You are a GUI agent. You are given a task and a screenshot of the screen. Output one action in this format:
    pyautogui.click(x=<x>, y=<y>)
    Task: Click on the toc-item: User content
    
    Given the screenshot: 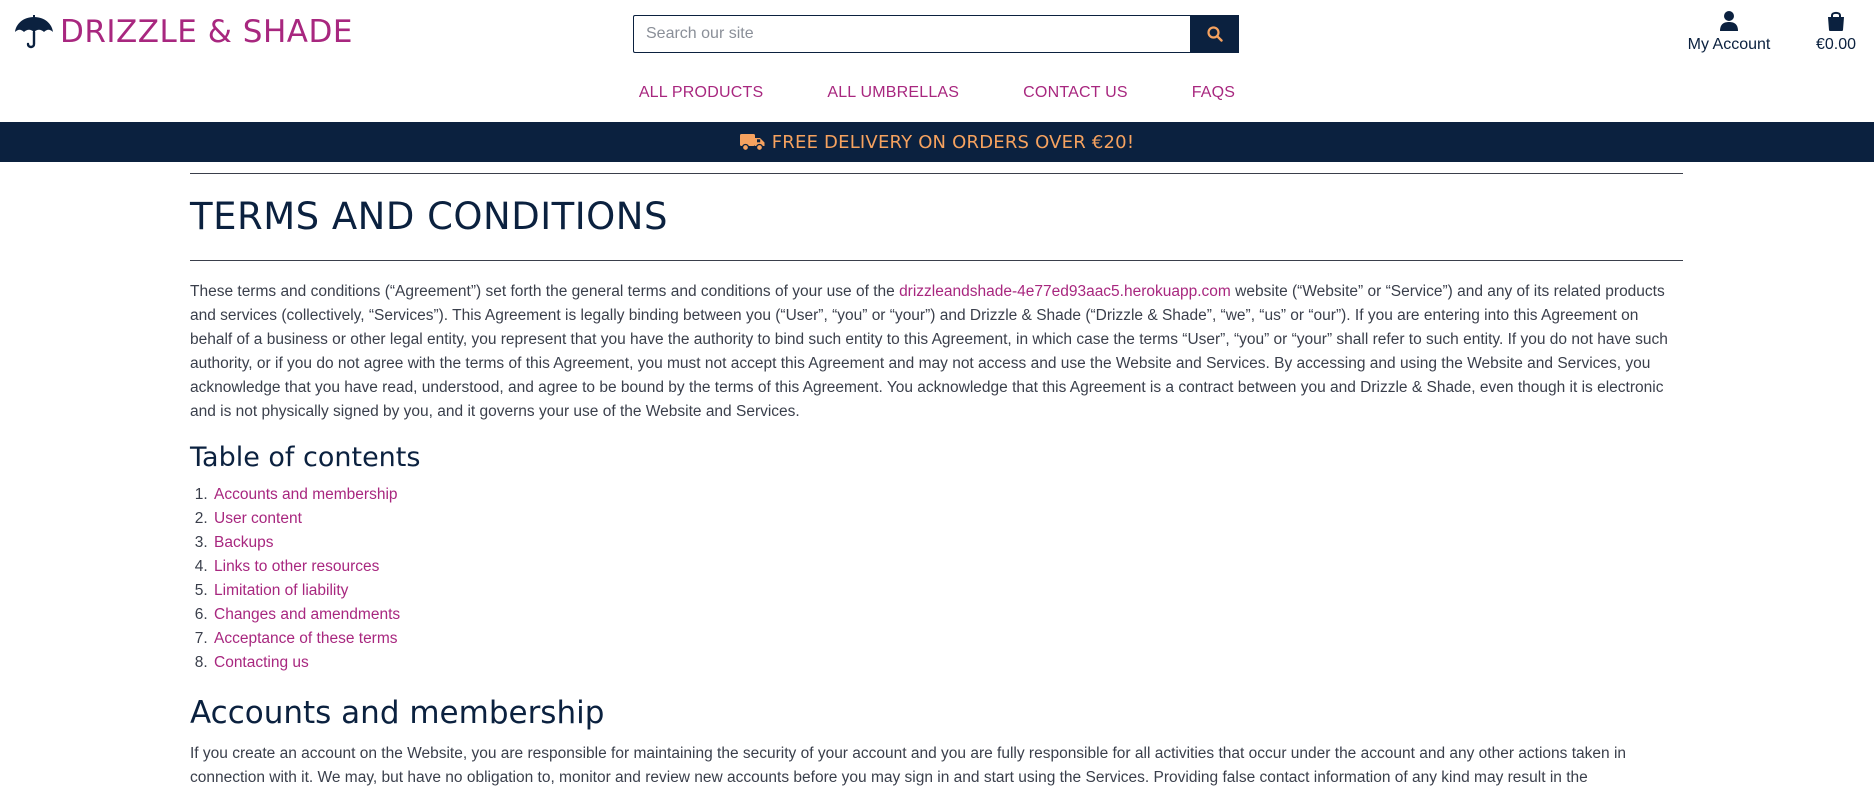 What is the action you would take?
    pyautogui.click(x=947, y=519)
    